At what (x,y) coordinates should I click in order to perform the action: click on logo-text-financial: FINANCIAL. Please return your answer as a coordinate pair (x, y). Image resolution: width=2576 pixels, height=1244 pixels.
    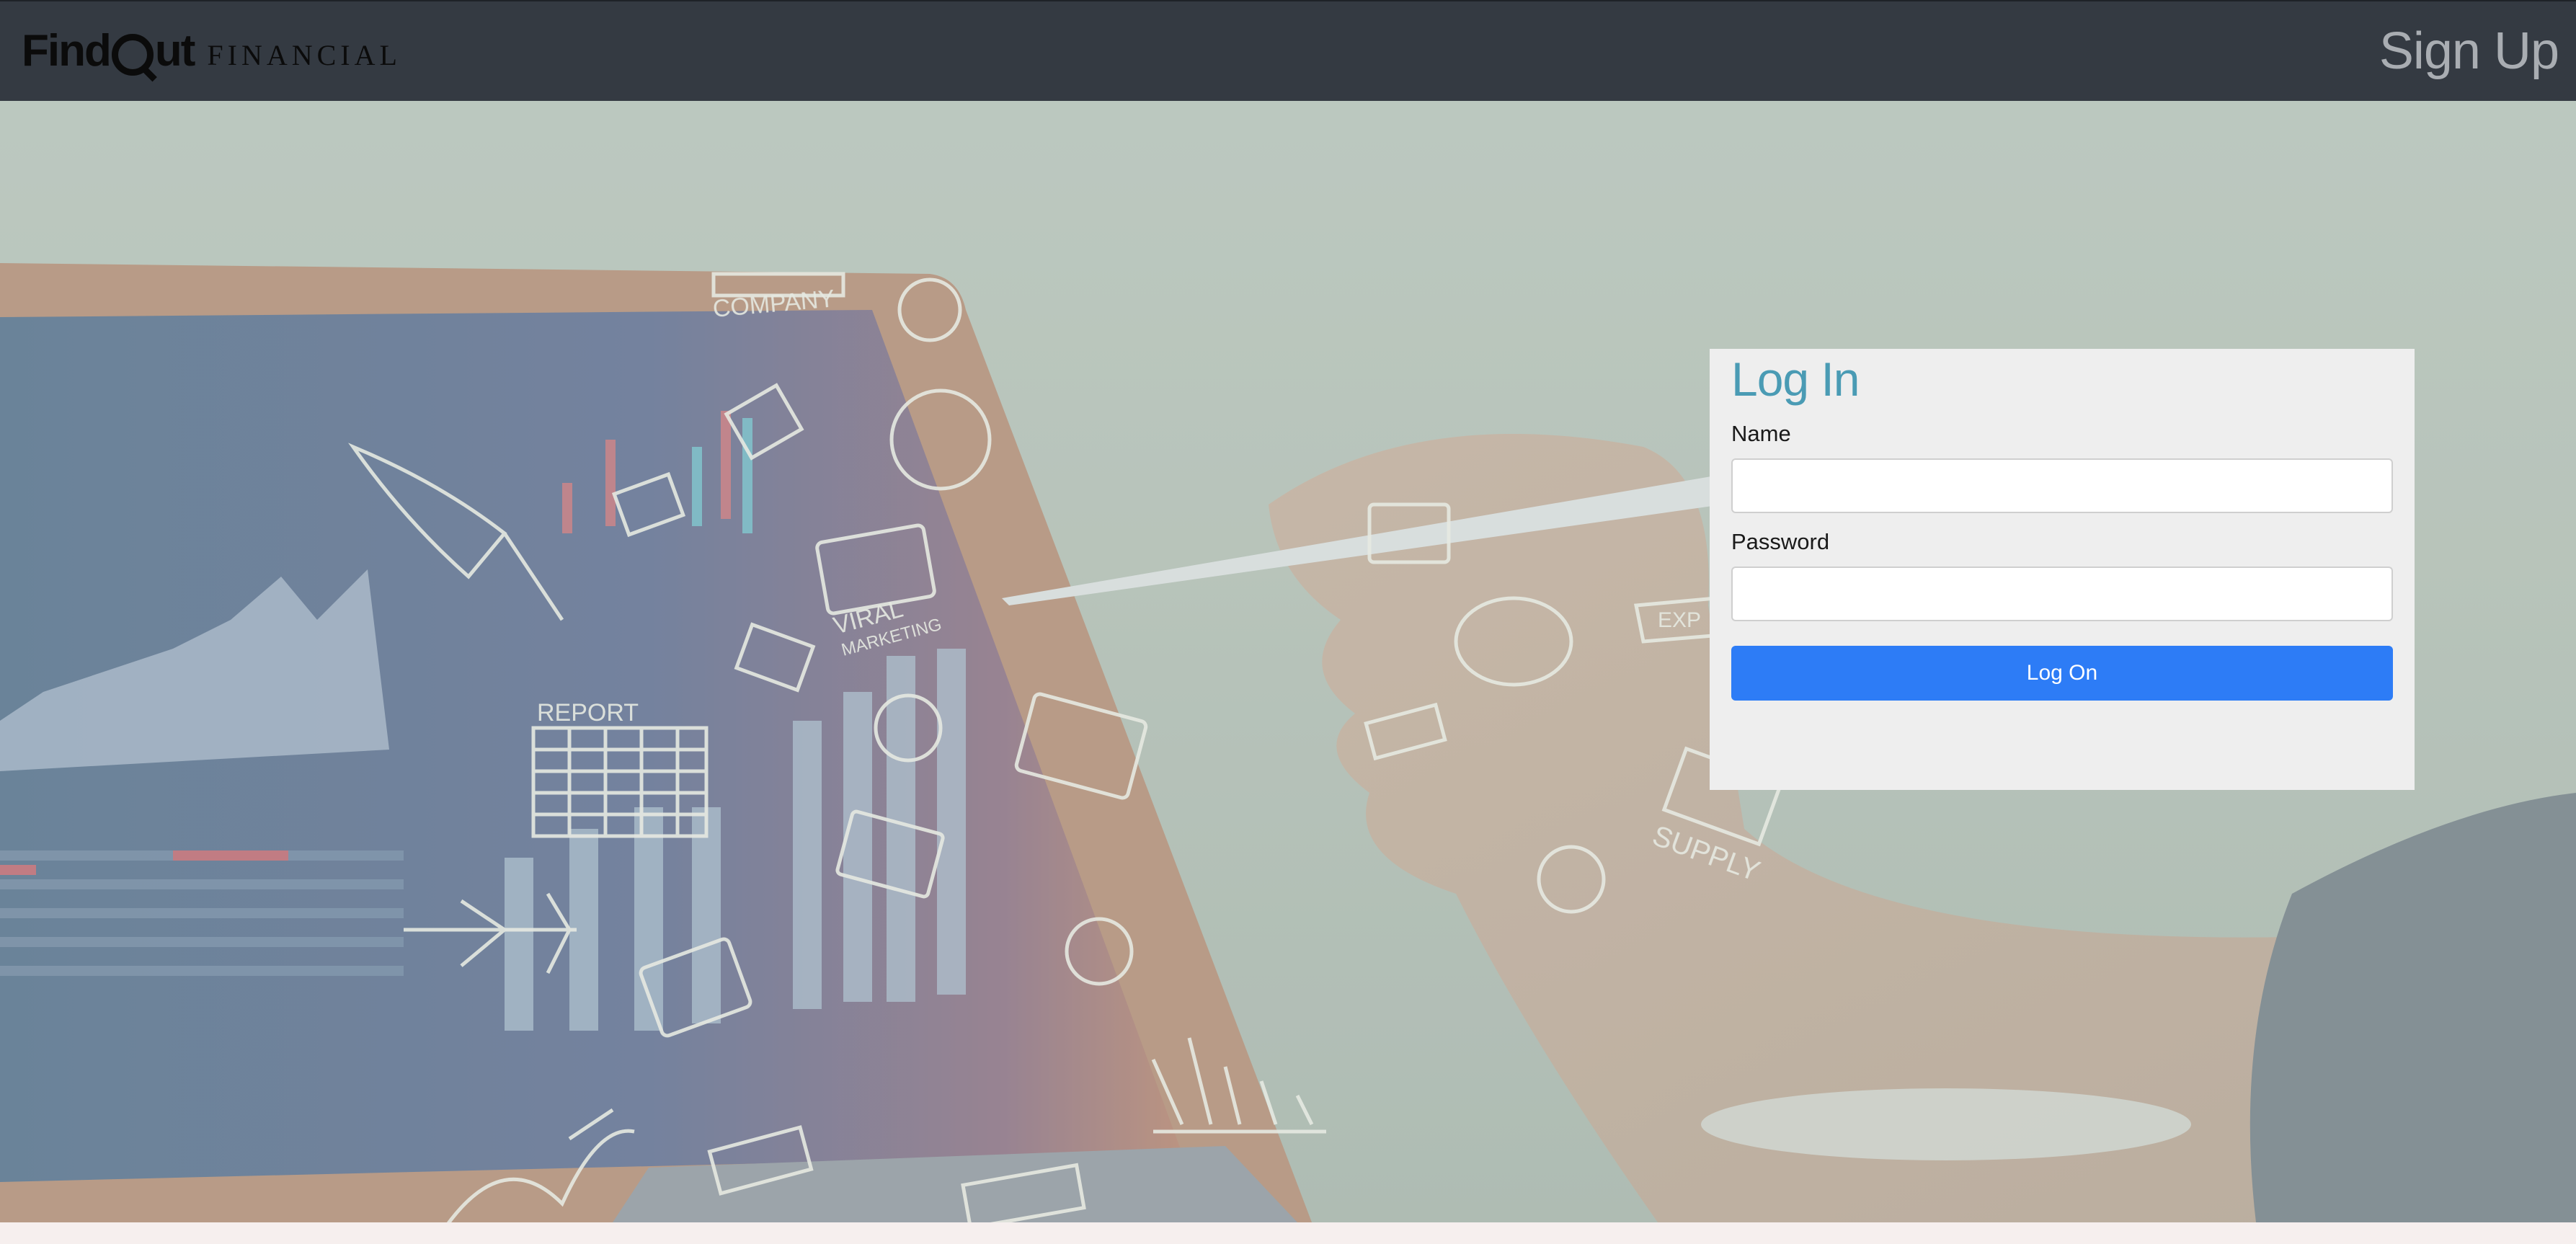
    Looking at the image, I should click on (304, 54).